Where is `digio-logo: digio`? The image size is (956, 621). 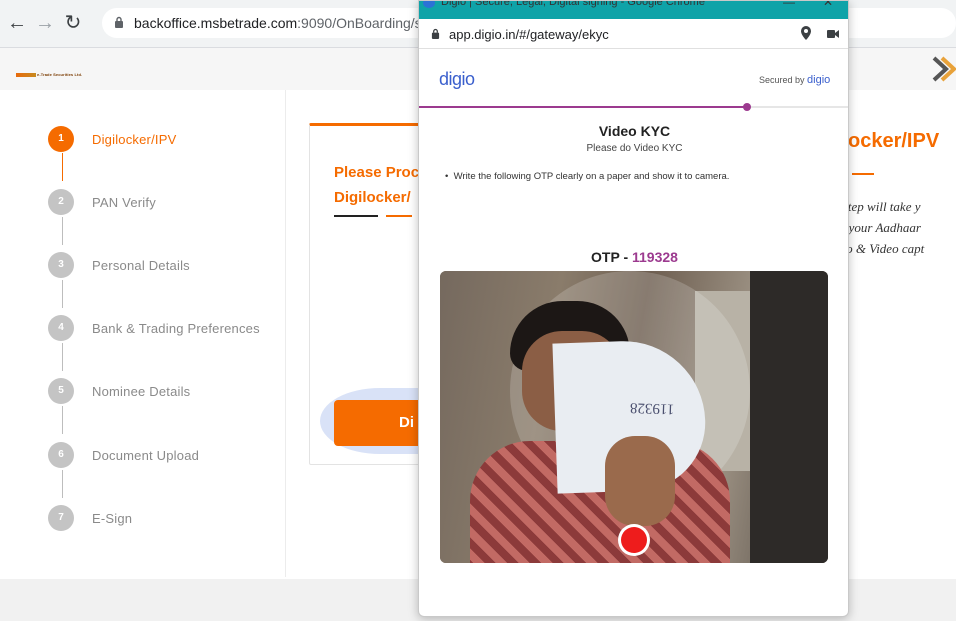
digio-logo: digio is located at coordinates (457, 79).